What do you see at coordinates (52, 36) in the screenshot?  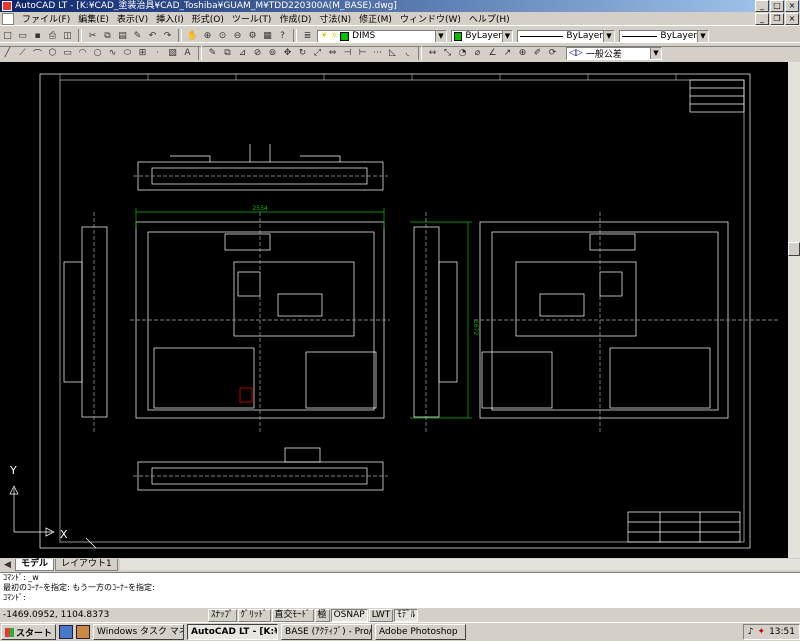 I see `print-icon: ⎙` at bounding box center [52, 36].